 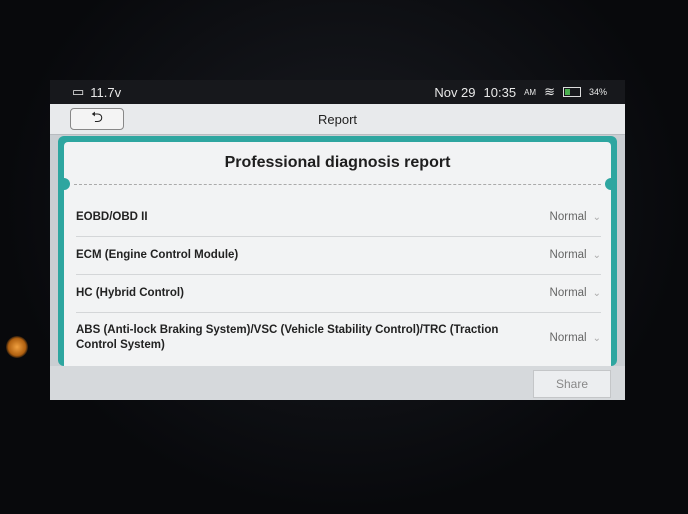 What do you see at coordinates (571, 92) in the screenshot?
I see `battery-icon` at bounding box center [571, 92].